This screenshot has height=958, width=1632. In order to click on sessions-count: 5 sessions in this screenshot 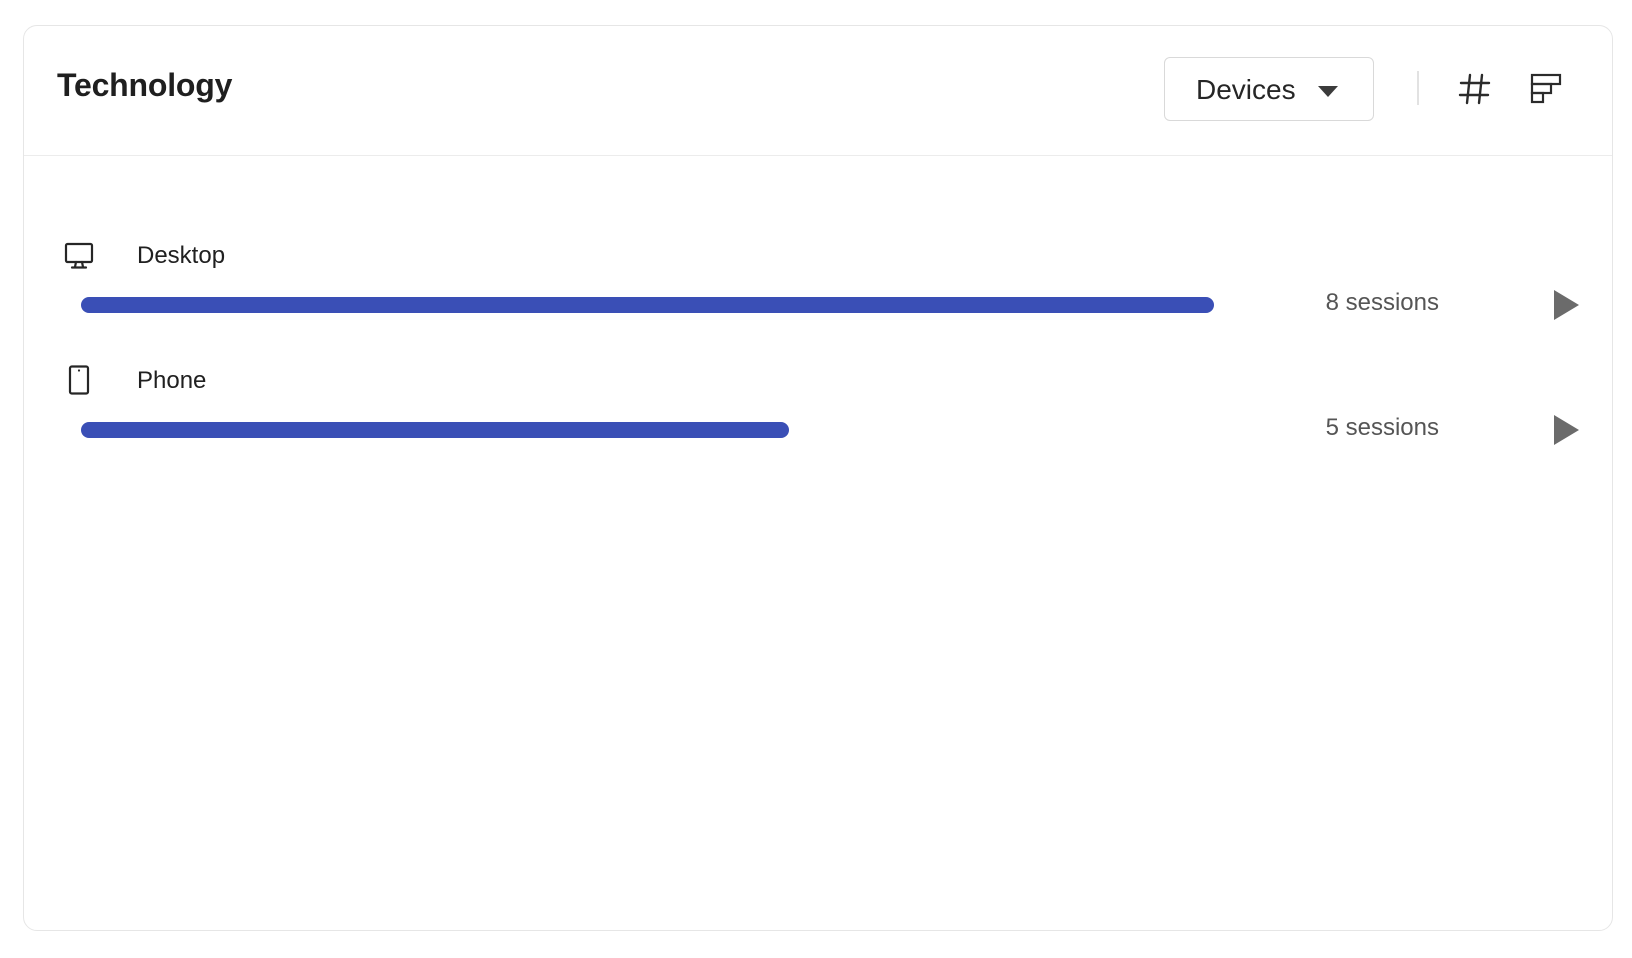, I will do `click(1382, 427)`.